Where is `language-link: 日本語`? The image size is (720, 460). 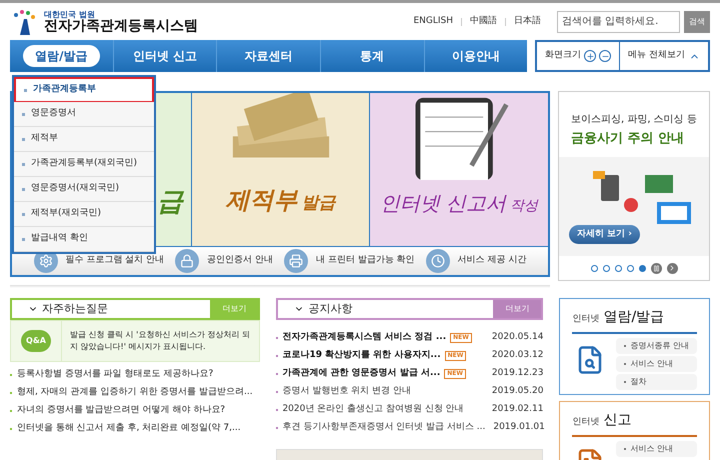
language-link: 日本語 is located at coordinates (527, 21).